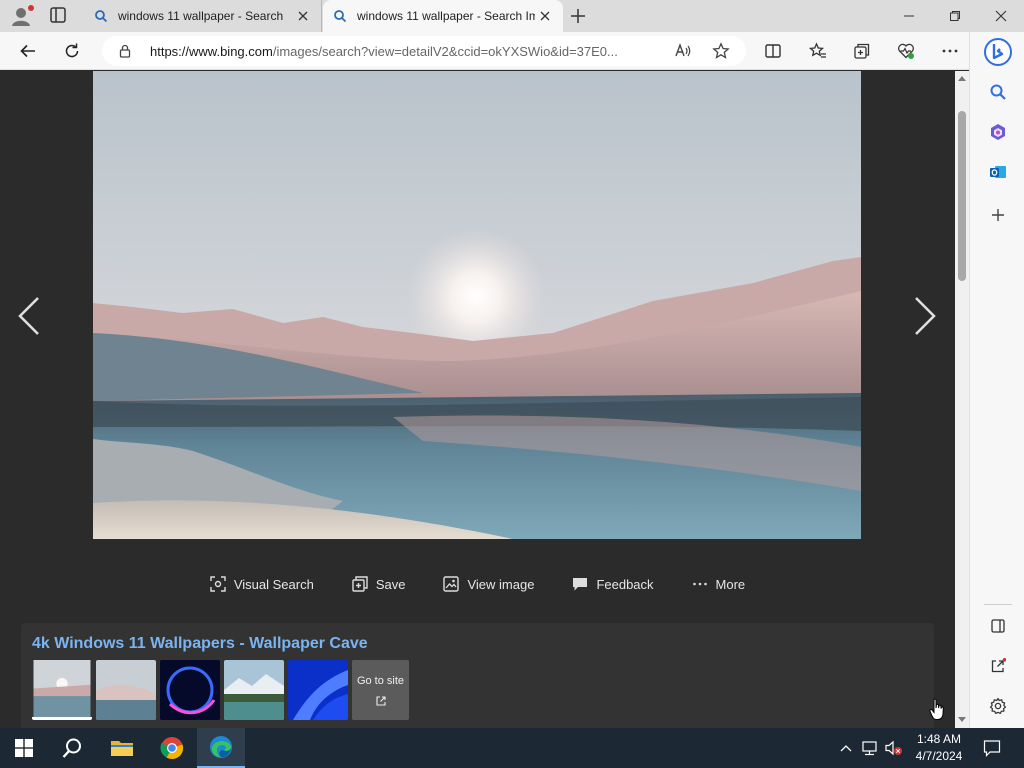 The image size is (1024, 768). I want to click on gear-icon, so click(998, 705).